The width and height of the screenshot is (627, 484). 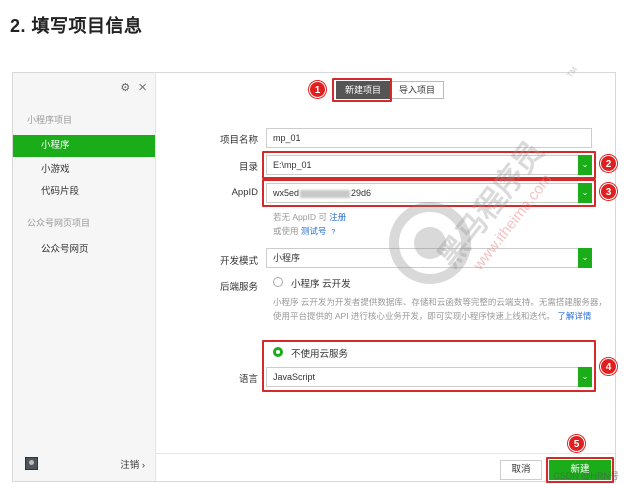 I want to click on appid-hint-test: 或使用 测试号 ?, so click(x=305, y=231).